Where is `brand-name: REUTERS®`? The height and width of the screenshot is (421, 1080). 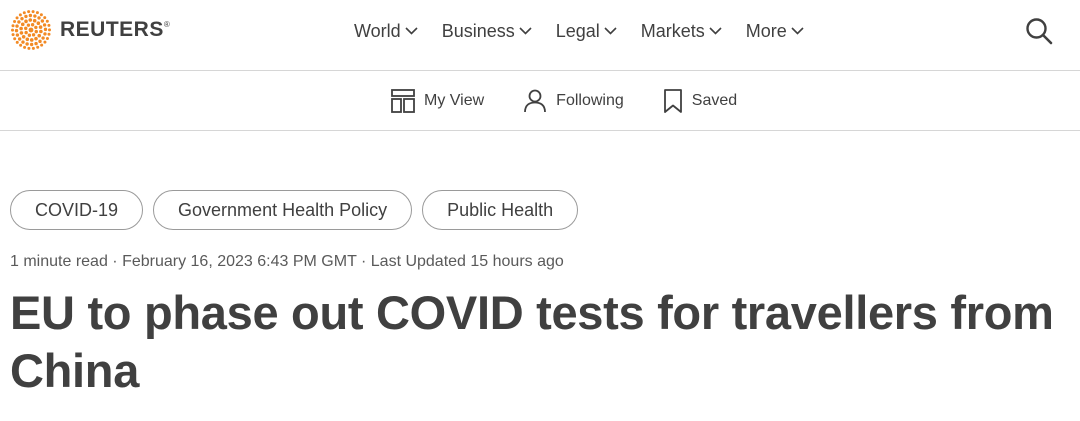 brand-name: REUTERS® is located at coordinates (115, 29).